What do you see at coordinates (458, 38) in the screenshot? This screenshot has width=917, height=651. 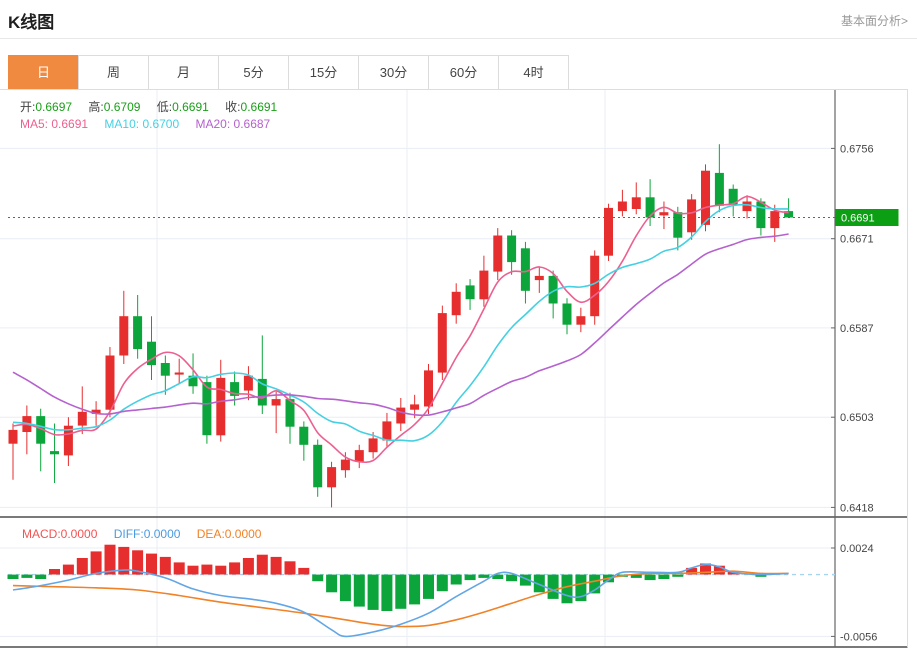 I see `title-divider` at bounding box center [458, 38].